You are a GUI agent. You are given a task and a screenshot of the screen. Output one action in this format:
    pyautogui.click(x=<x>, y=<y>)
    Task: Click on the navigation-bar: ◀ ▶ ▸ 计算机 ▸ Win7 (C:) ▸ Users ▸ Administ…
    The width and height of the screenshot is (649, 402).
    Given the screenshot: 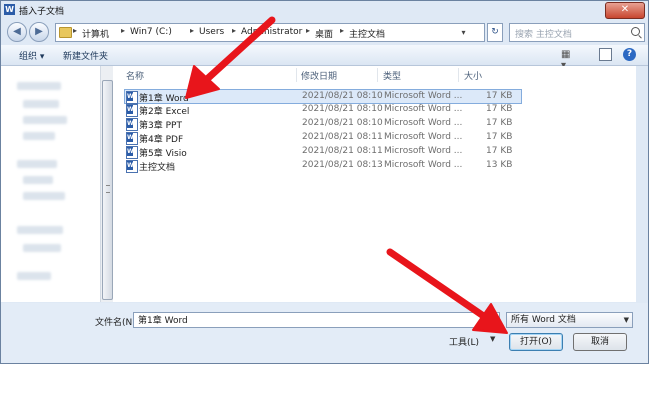 What is the action you would take?
    pyautogui.click(x=324, y=32)
    